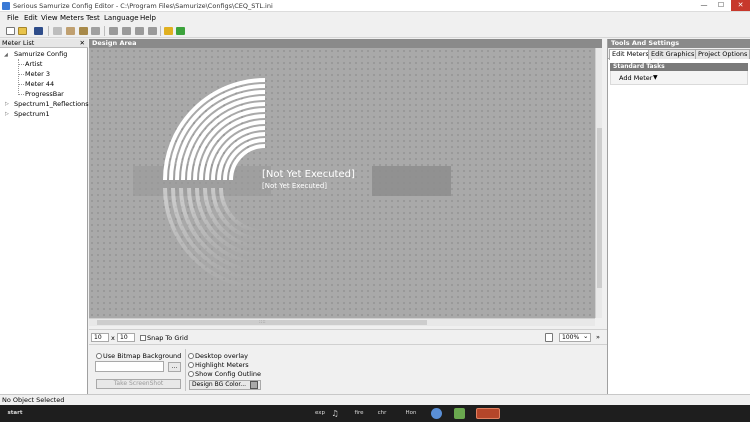 This screenshot has height=422, width=750. Describe the element at coordinates (375, 31) in the screenshot. I see `toolbar` at that location.